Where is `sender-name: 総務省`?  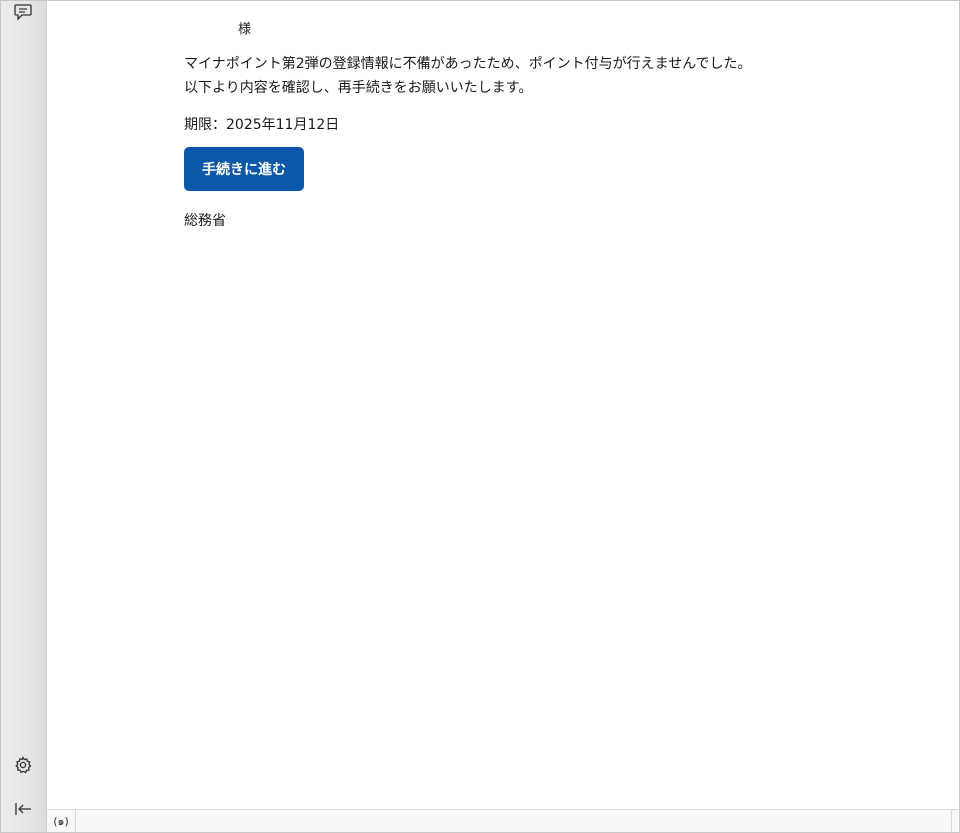
sender-name: 総務省 is located at coordinates (205, 221).